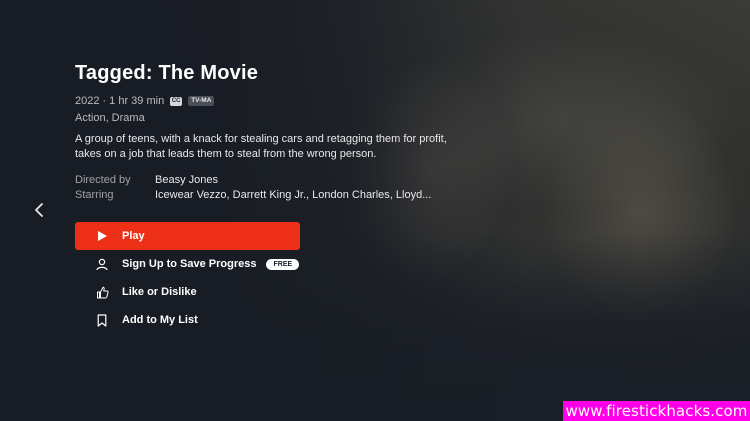  Describe the element at coordinates (270, 180) in the screenshot. I see `director-row: Directed by Beasy Jones` at that location.